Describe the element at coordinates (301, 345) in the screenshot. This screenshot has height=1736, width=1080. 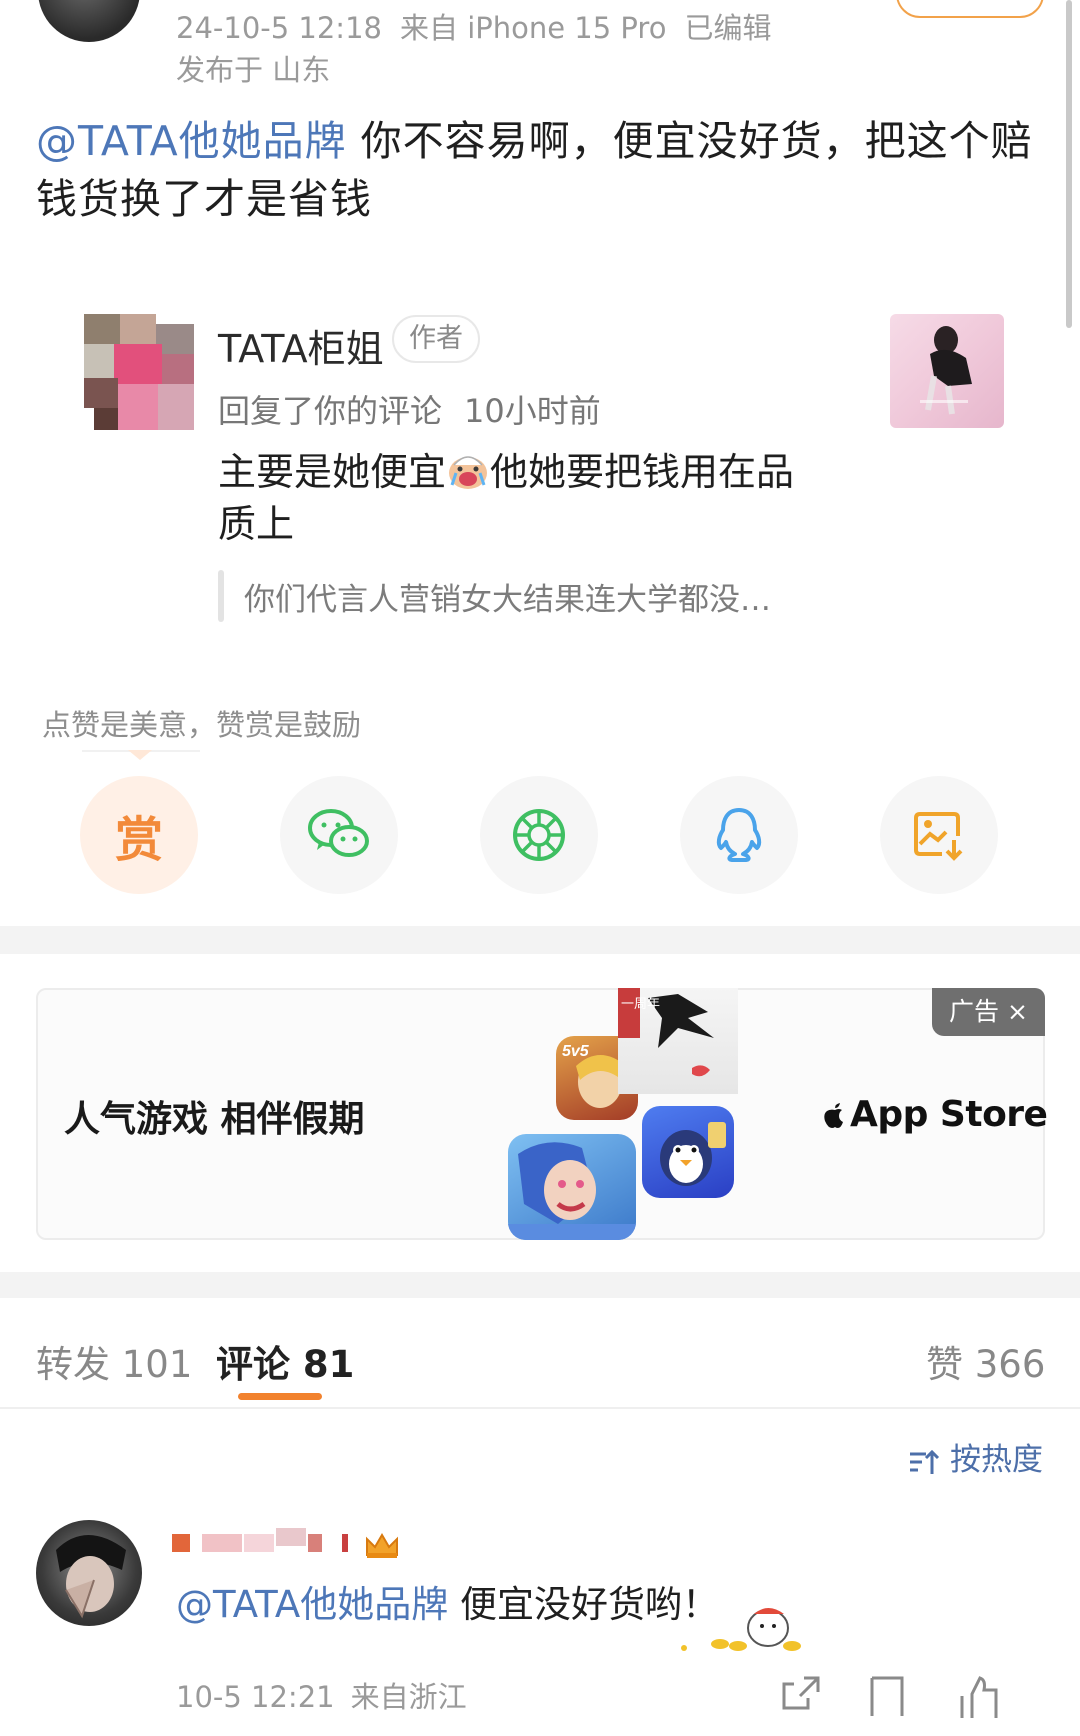
I see `reply-author-name: TATA柜姐` at that location.